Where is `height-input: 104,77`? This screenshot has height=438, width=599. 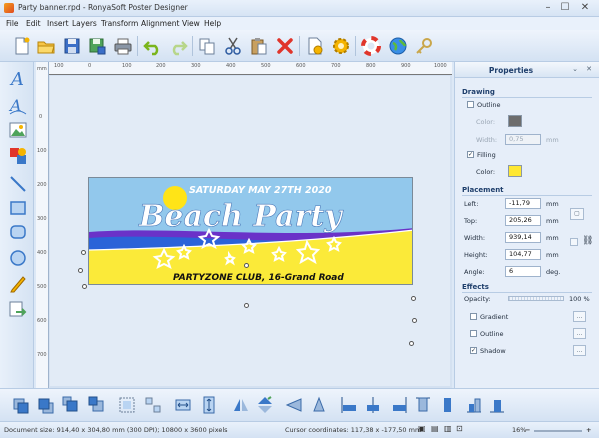 height-input: 104,77 is located at coordinates (523, 254).